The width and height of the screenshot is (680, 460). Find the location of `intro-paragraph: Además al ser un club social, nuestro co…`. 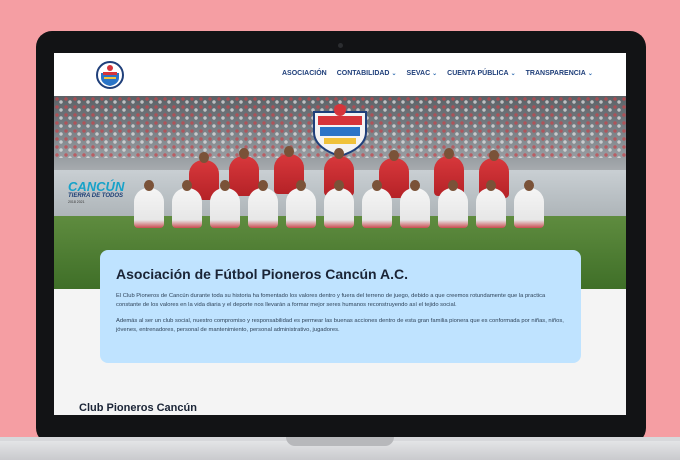

intro-paragraph: Además al ser un club social, nuestro co… is located at coordinates (340, 325).